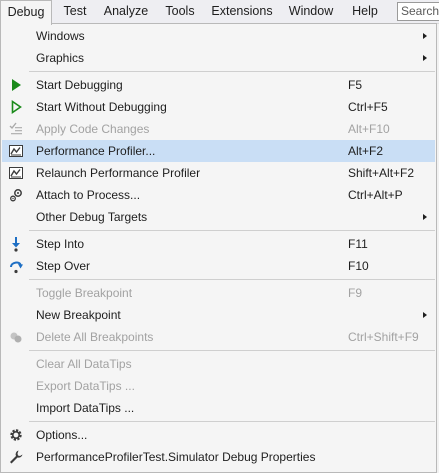  Describe the element at coordinates (26, 12) in the screenshot. I see `menubar-debug: Debug` at that location.